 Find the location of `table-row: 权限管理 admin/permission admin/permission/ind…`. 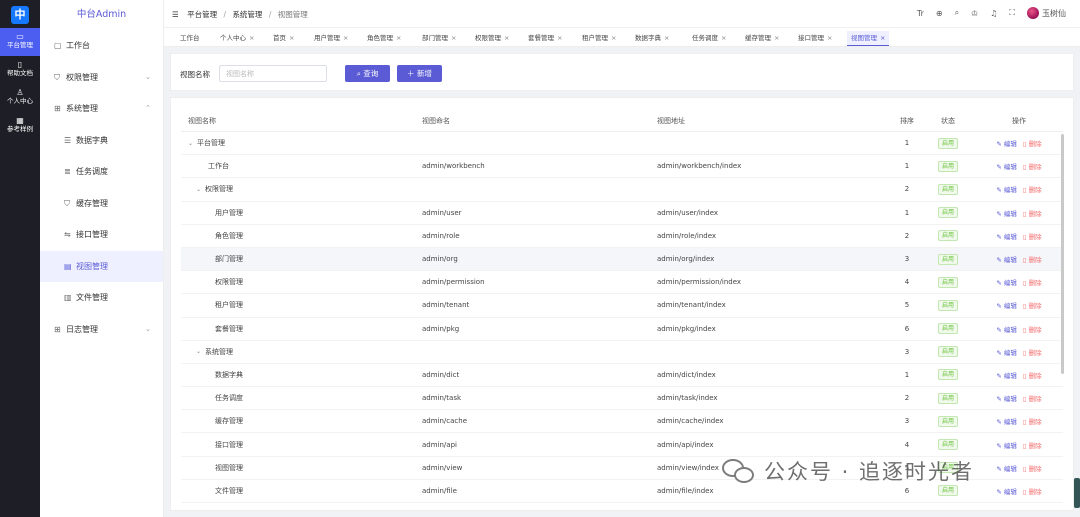

table-row: 权限管理 admin/permission admin/permission/ind… is located at coordinates (622, 283).